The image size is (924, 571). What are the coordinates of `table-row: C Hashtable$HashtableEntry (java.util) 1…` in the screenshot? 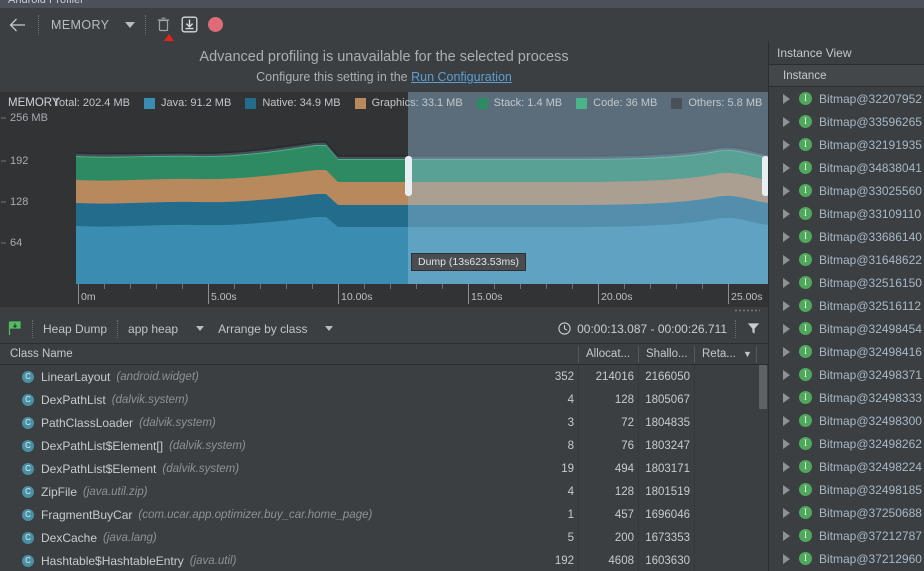 It's located at (384, 560).